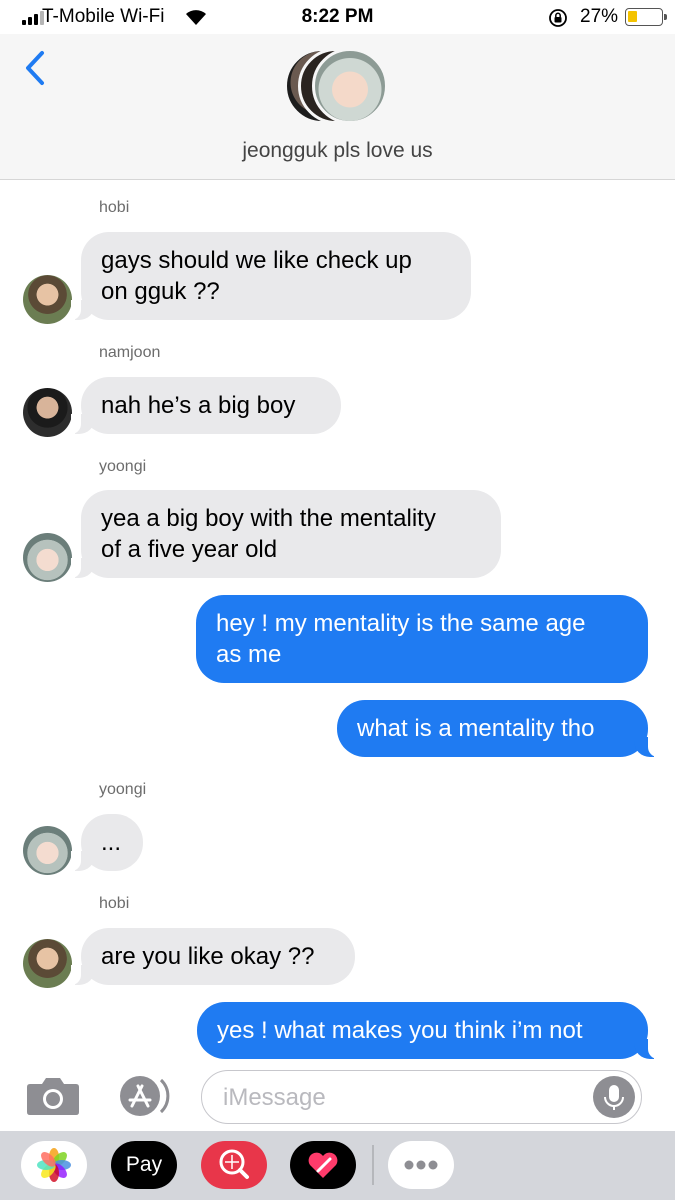  I want to click on outgoing-message: what is a mentality tho, so click(497, 728).